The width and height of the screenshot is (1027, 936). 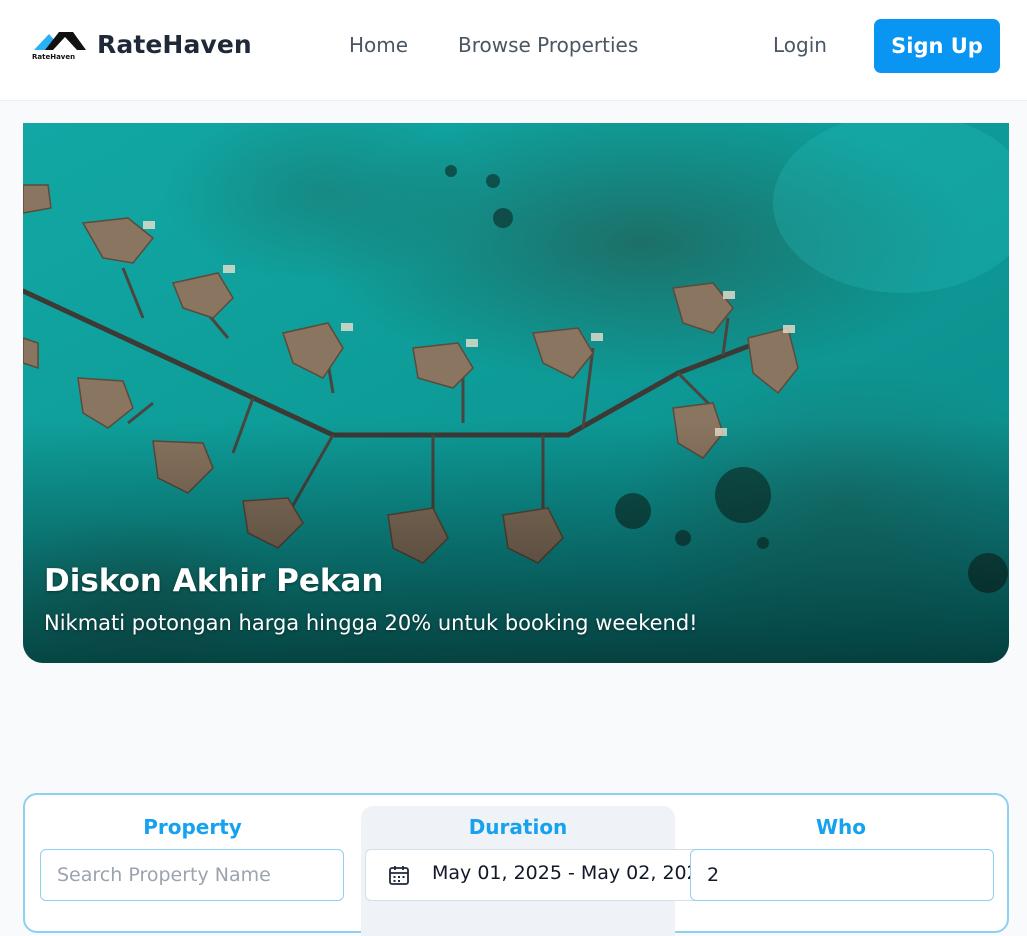 What do you see at coordinates (548, 45) in the screenshot?
I see `nav-browse-properties-link: Browse Properties` at bounding box center [548, 45].